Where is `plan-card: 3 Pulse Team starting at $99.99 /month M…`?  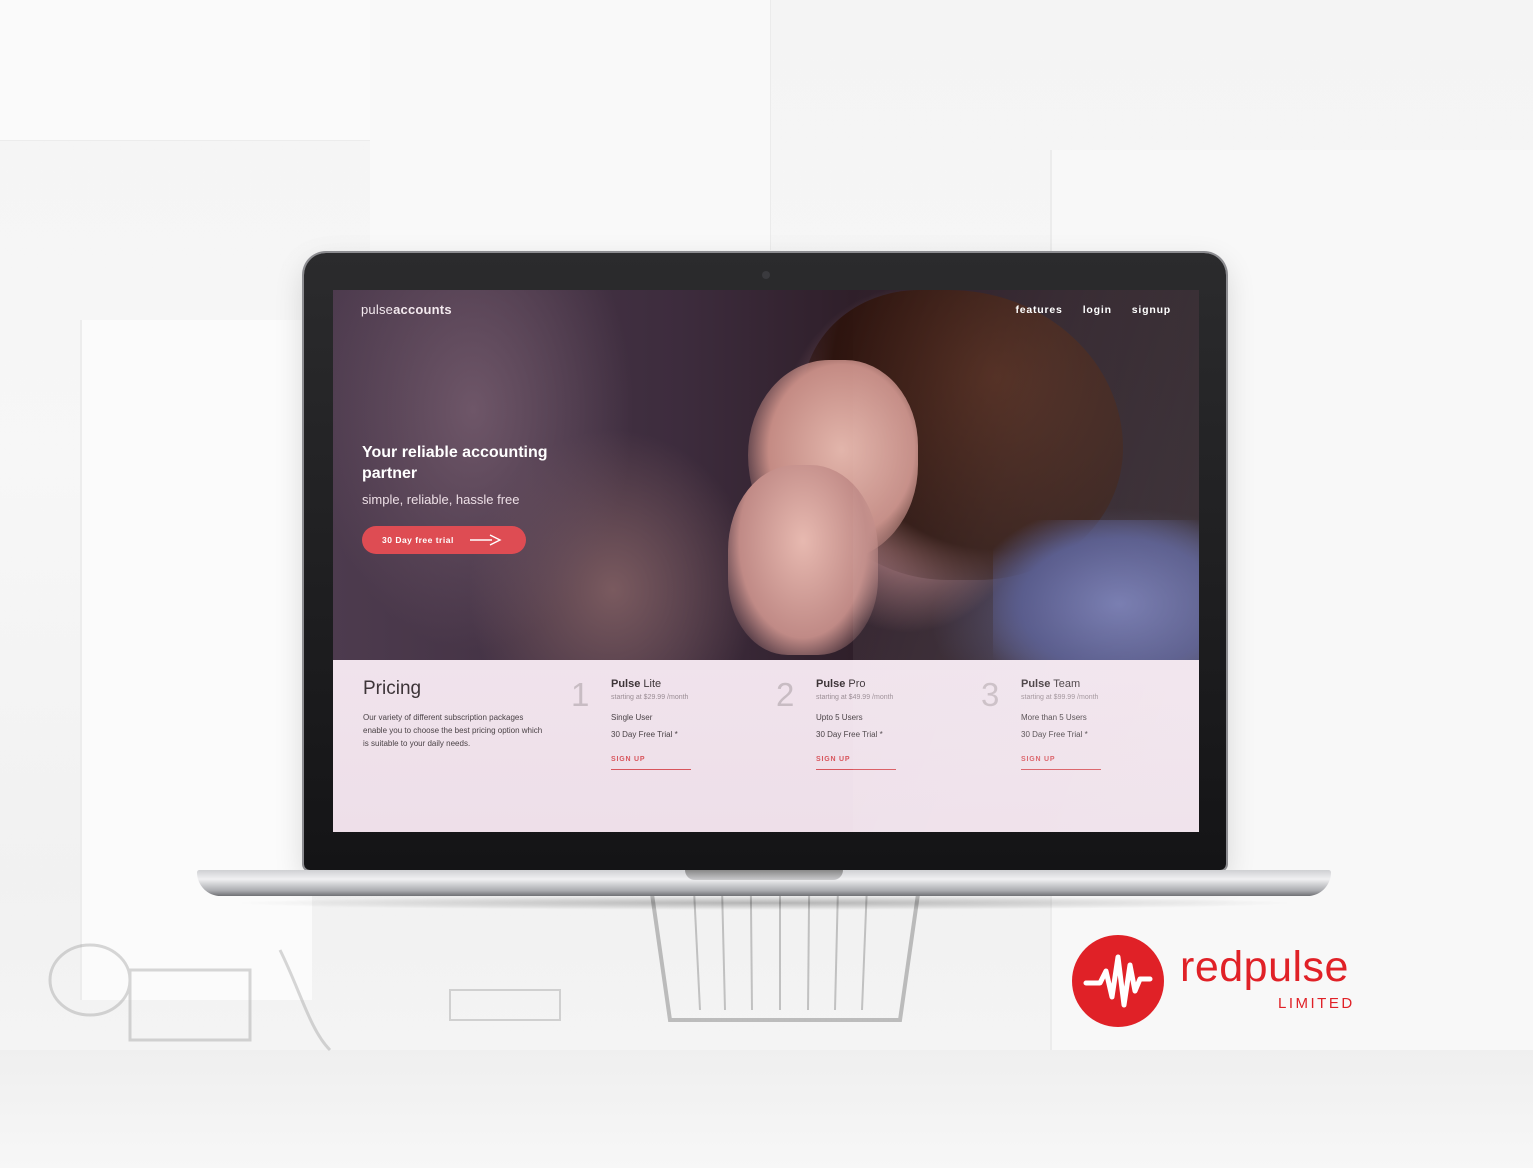 plan-card: 3 Pulse Team starting at $99.99 /month M… is located at coordinates (1090, 731).